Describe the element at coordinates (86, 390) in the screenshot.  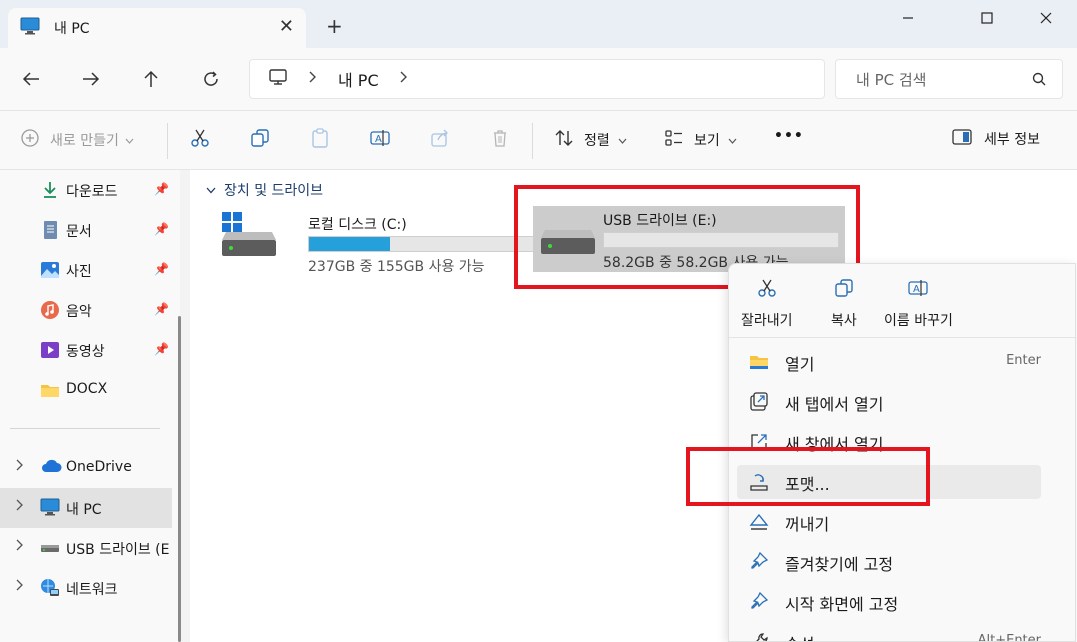
I see `sidebar-item-docx: DOCX` at that location.